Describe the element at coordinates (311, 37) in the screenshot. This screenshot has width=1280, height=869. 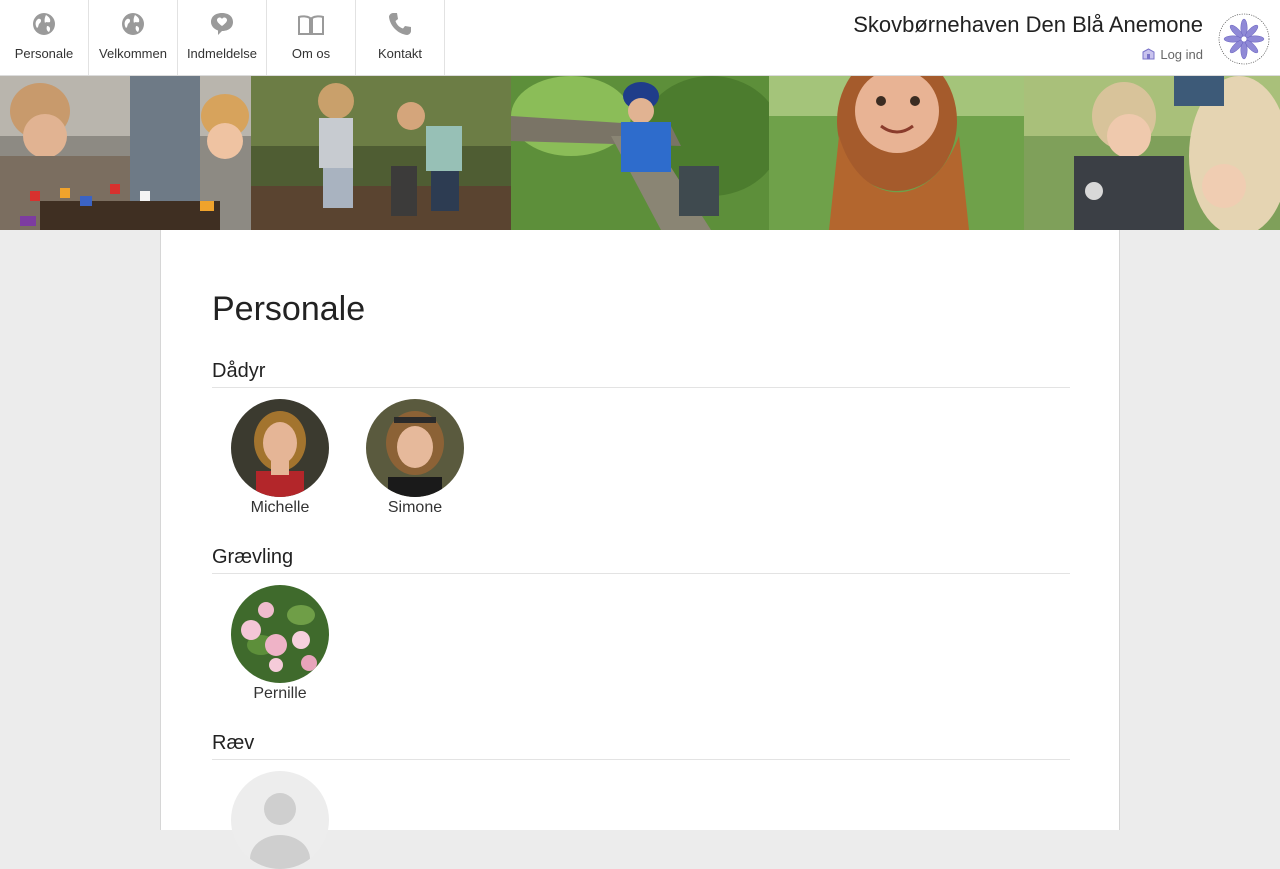
I see `nav-item-om-os: Om os` at that location.